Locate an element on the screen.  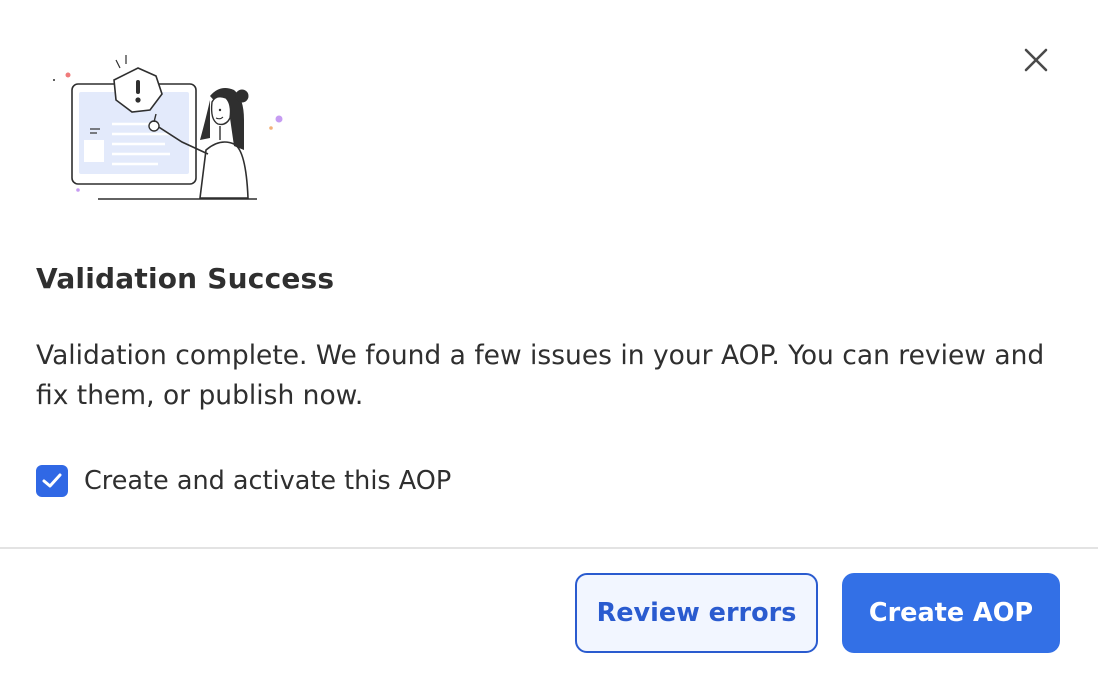
activate-aop-checkbox is located at coordinates (52, 481).